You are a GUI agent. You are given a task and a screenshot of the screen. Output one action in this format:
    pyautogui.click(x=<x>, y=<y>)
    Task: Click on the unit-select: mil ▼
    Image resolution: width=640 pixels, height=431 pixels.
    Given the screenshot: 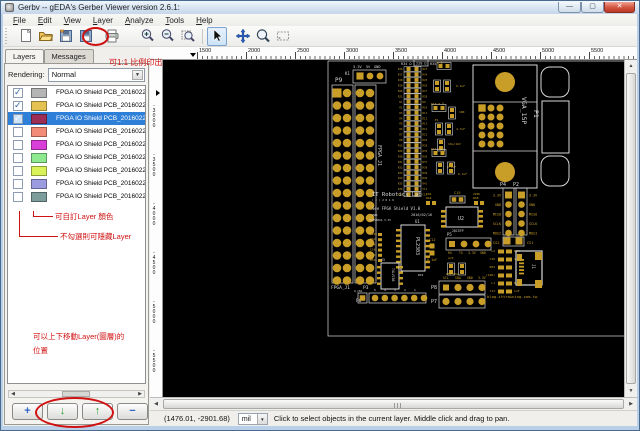 What is the action you would take?
    pyautogui.click(x=252, y=418)
    